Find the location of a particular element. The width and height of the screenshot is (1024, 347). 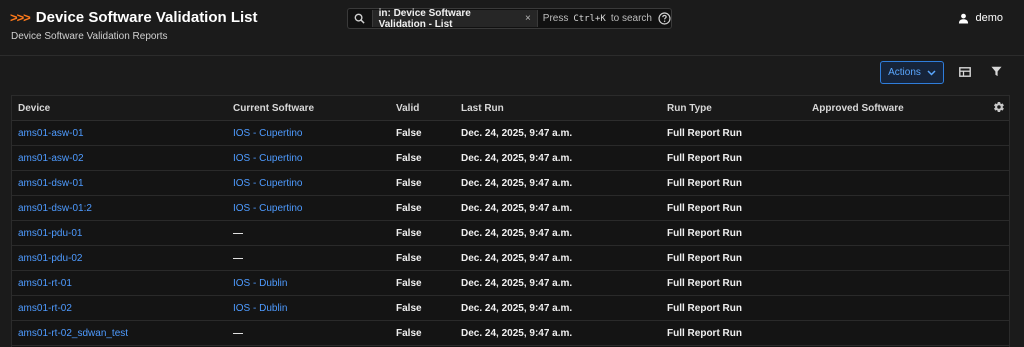

search-scope-chip: in: Device Software Validation - List × is located at coordinates (454, 18).